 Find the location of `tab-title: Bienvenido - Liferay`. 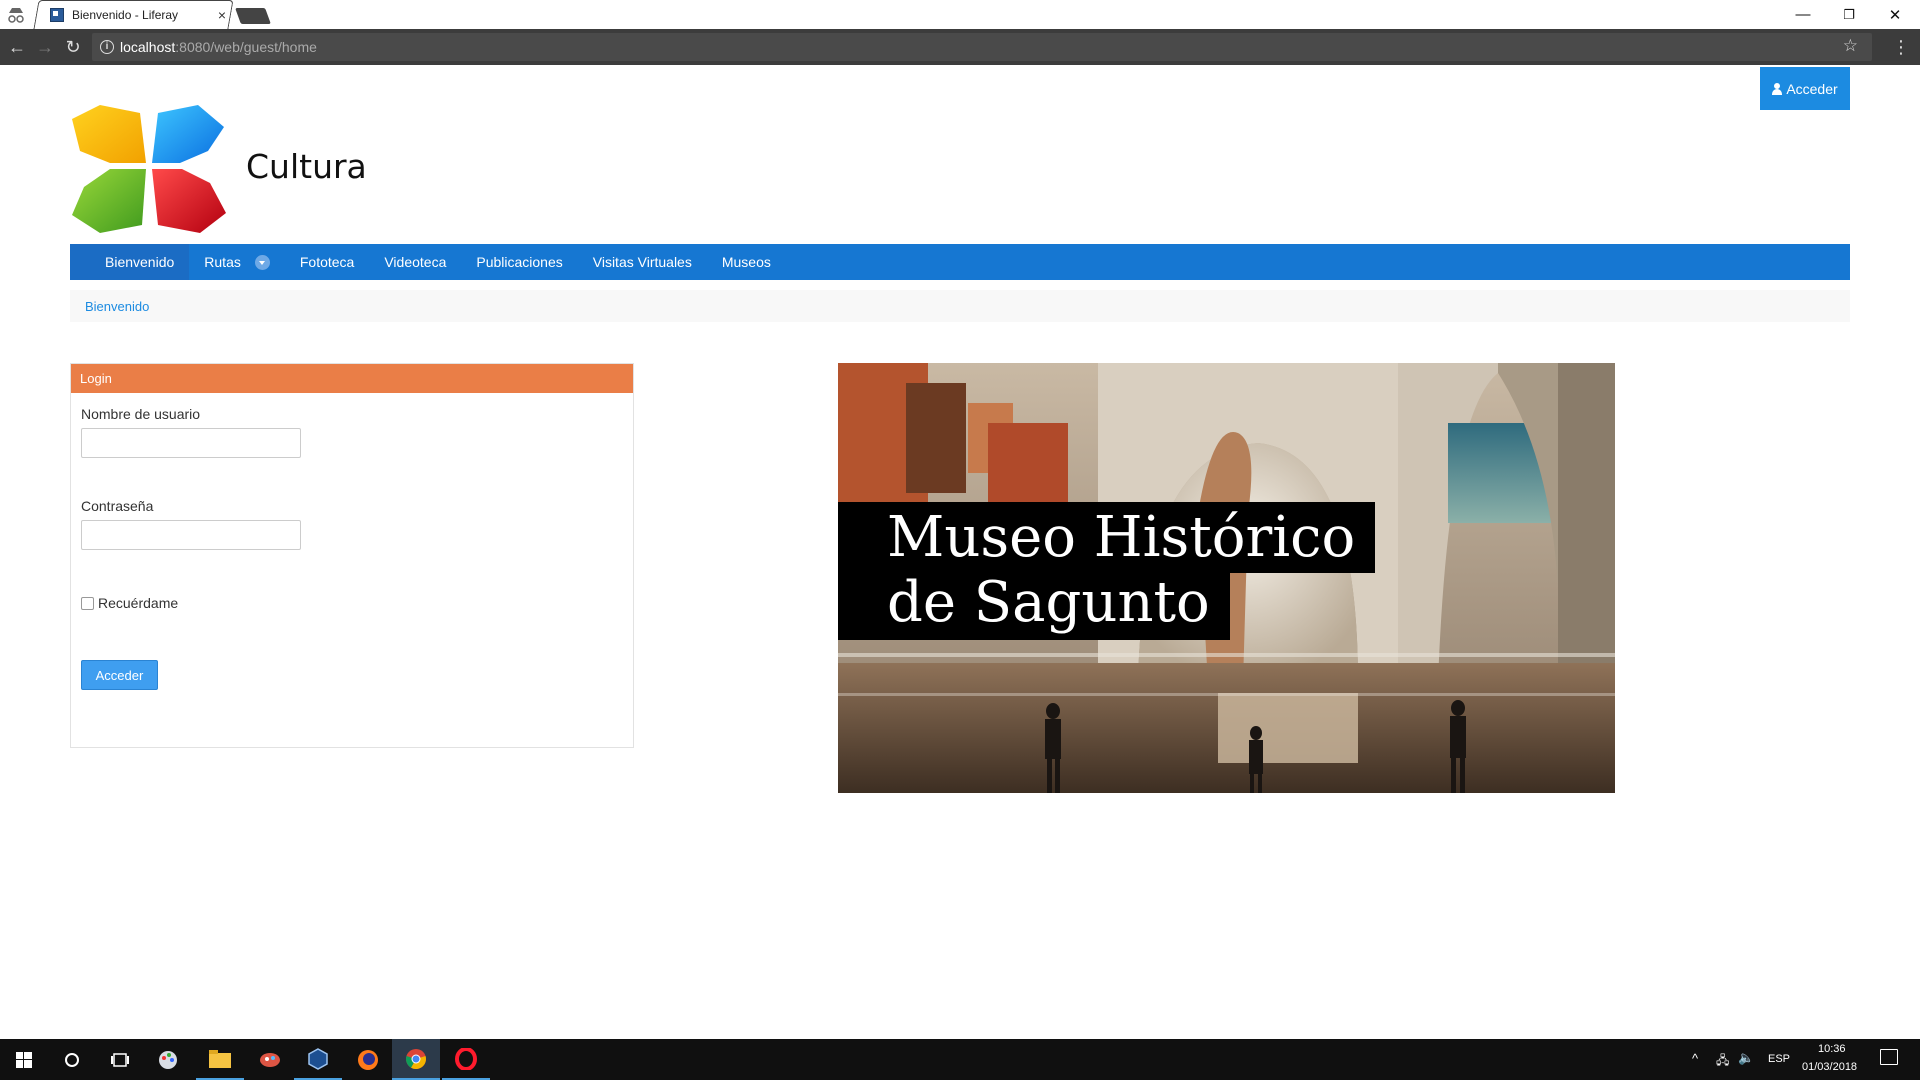

tab-title: Bienvenido - Liferay is located at coordinates (125, 14).